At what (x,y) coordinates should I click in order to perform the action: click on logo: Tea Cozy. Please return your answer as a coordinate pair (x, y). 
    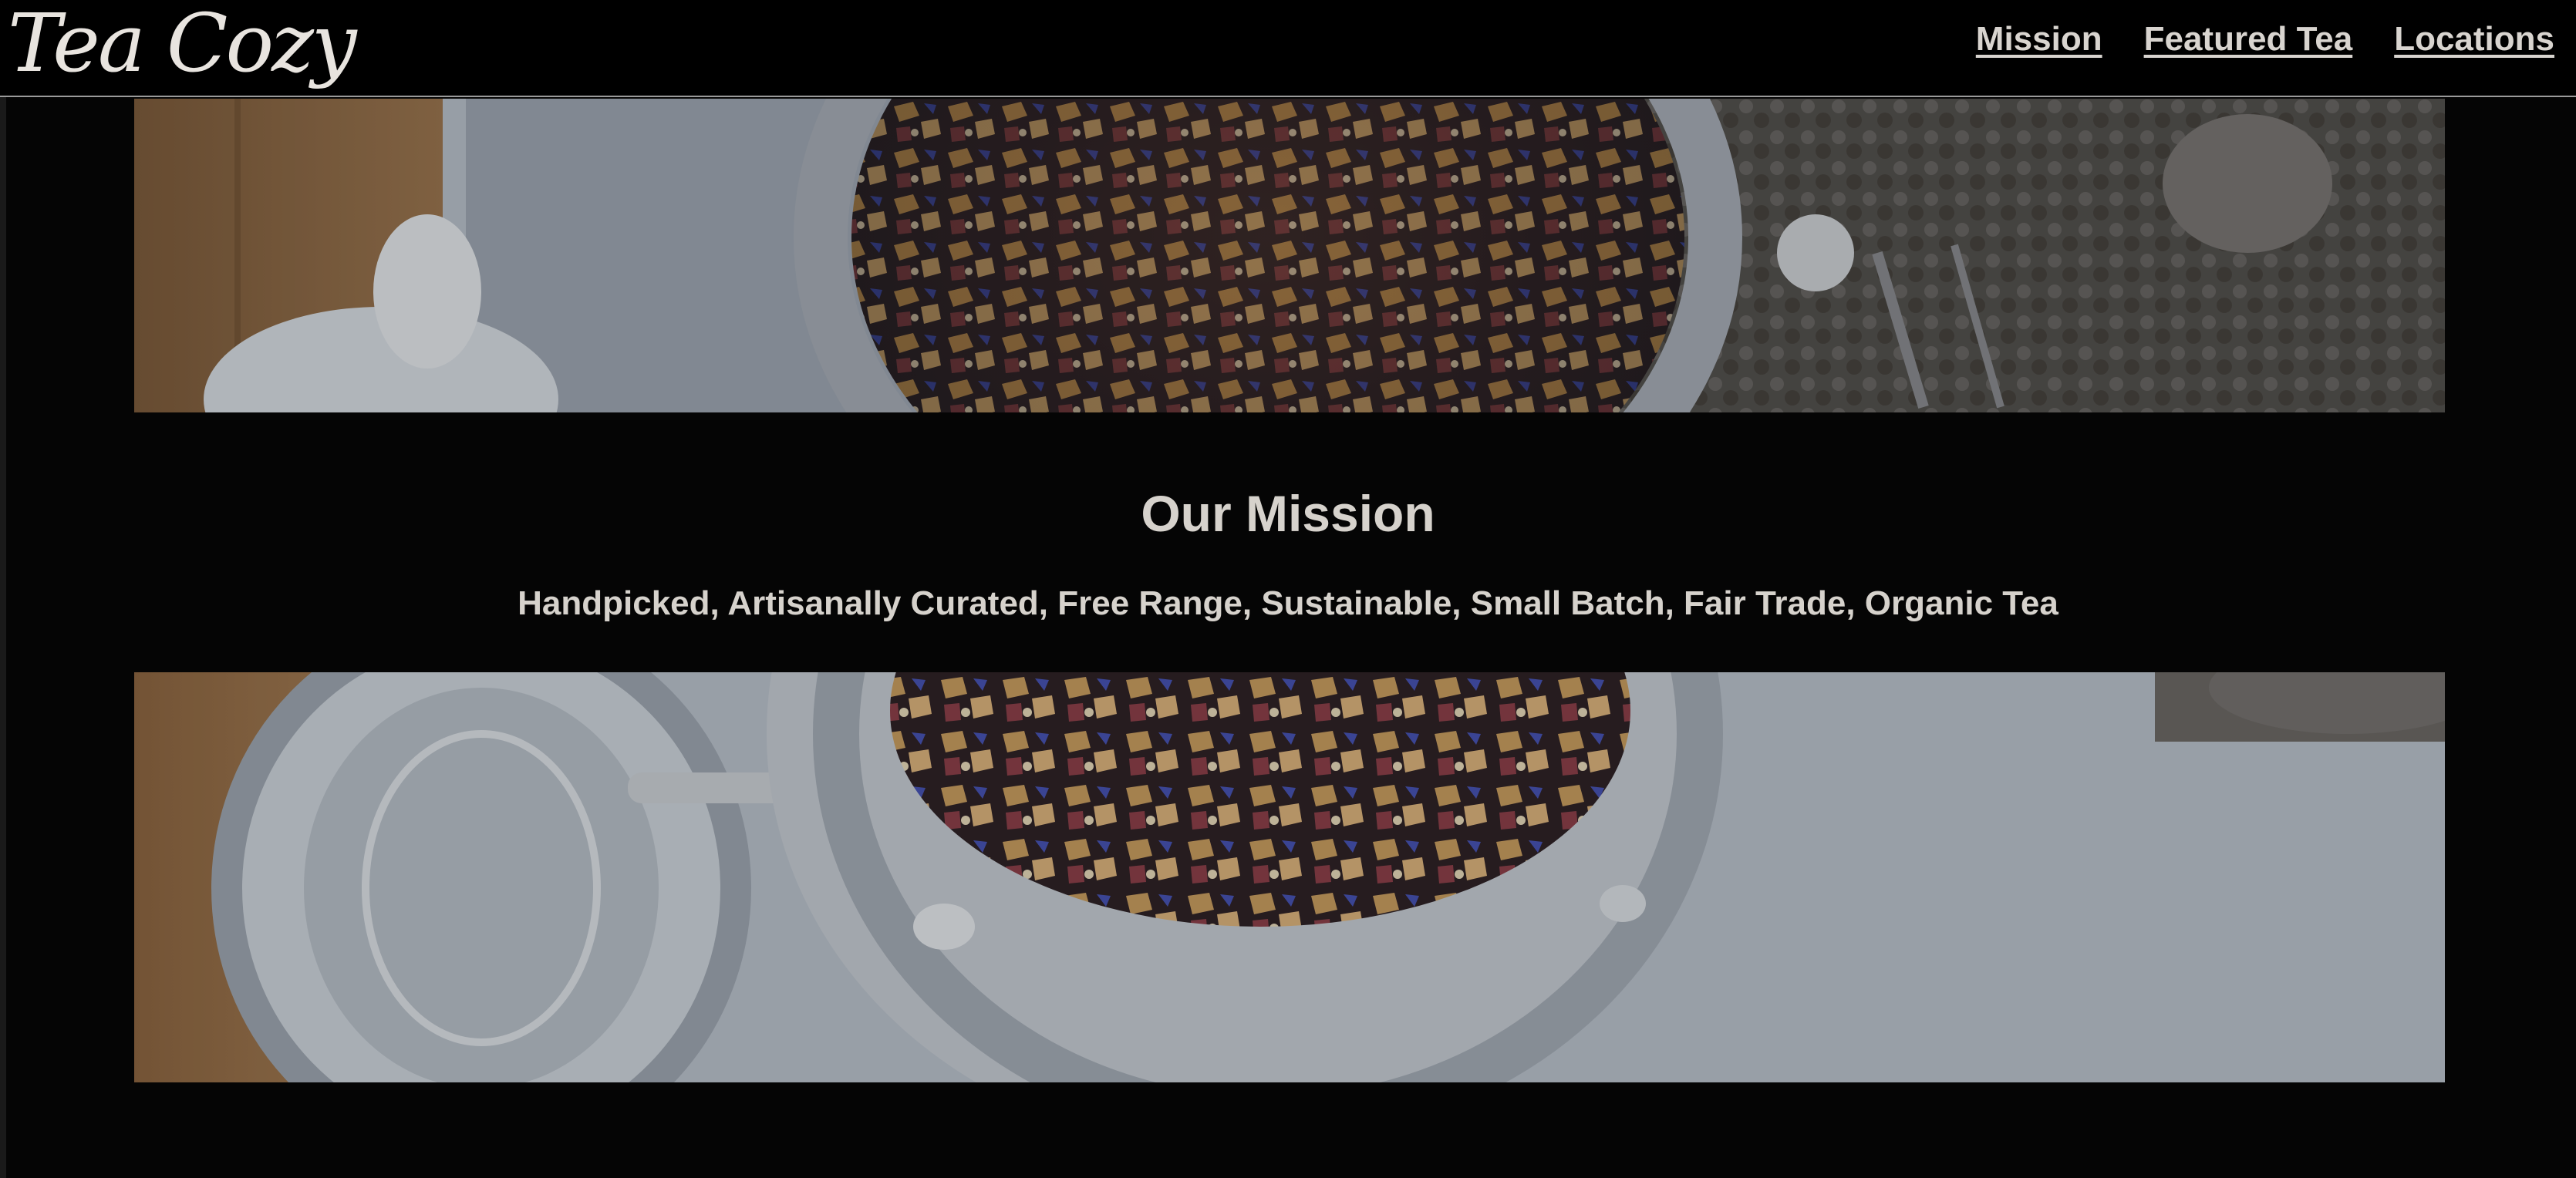
    Looking at the image, I should click on (182, 48).